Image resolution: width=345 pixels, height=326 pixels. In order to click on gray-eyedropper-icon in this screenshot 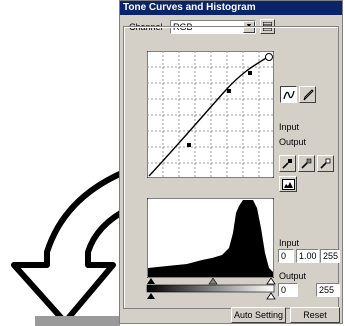, I will do `click(306, 163)`.